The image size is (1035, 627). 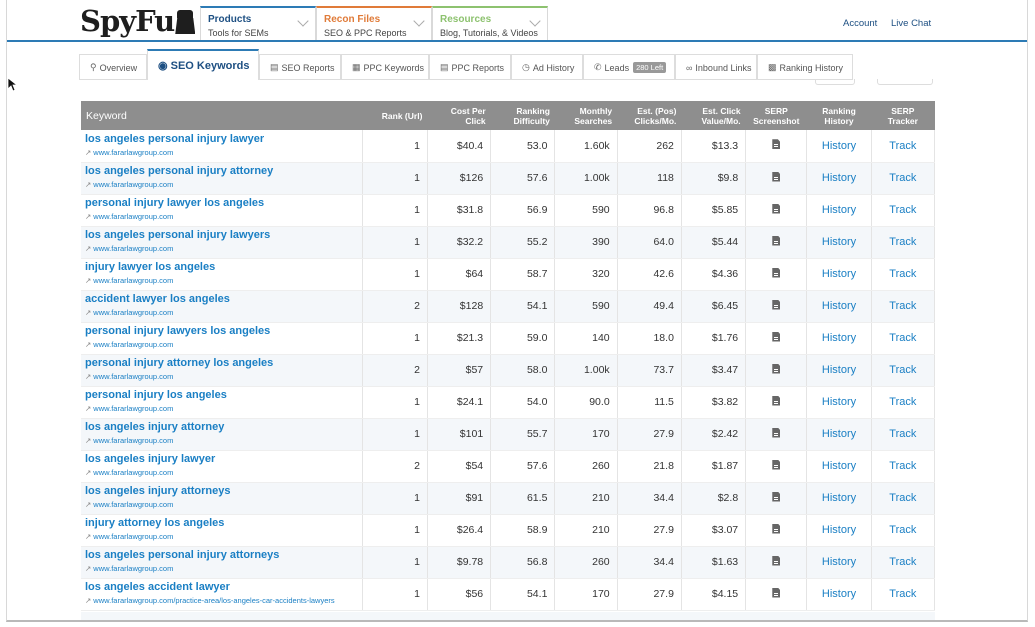 I want to click on keyword-link: injury lawyer los angeles, so click(x=220, y=267).